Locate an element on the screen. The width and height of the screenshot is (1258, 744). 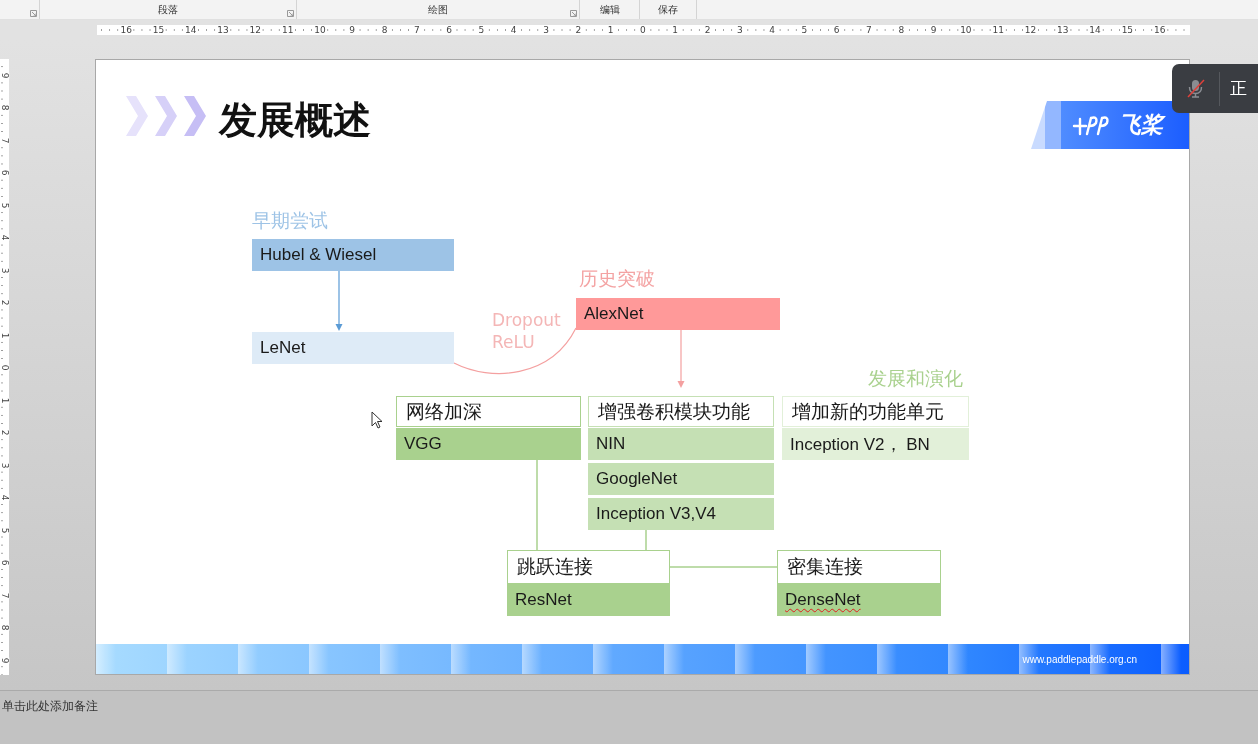
model-box: Inception V2， BN is located at coordinates (875, 444).